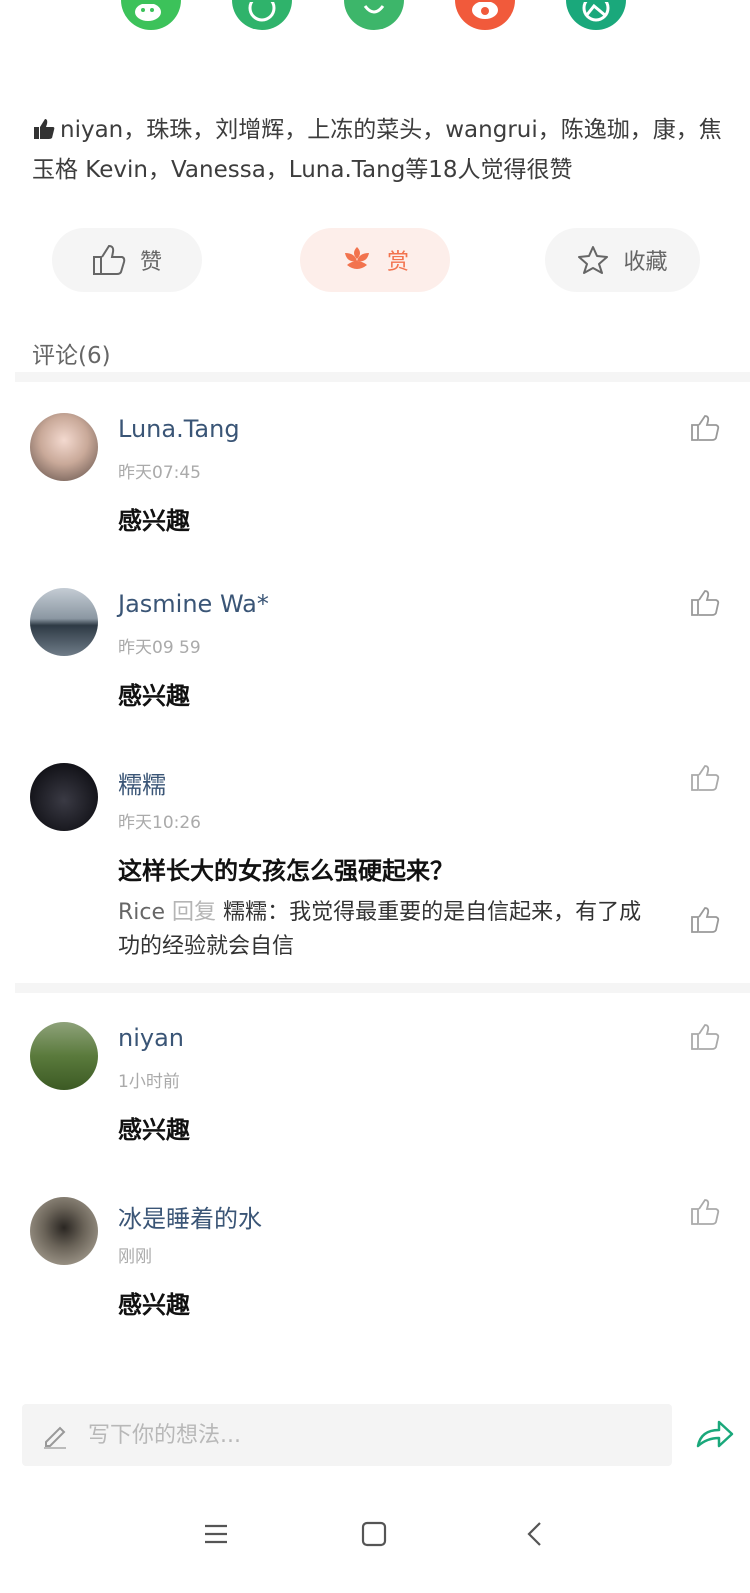 The width and height of the screenshot is (750, 1593). I want to click on home-square-icon, so click(374, 1534).